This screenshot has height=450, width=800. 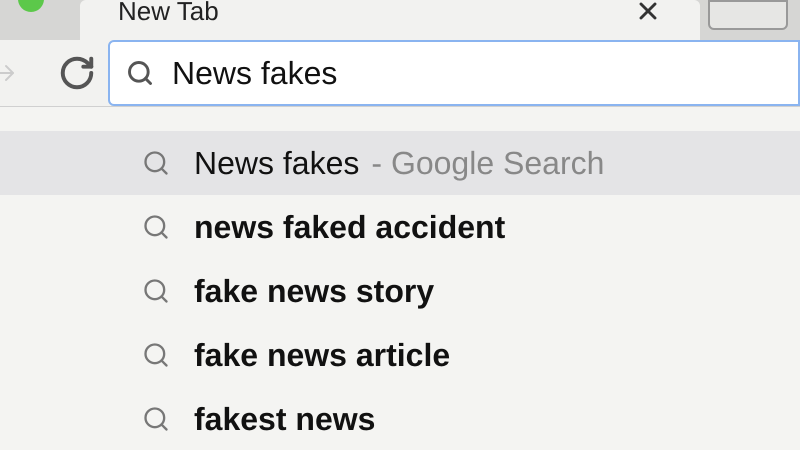 I want to click on suggestion-item: fakest news, so click(x=400, y=418).